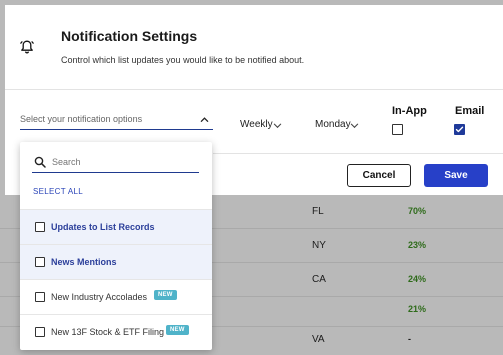  What do you see at coordinates (417, 211) in the screenshot?
I see `percent-cell: 70%` at bounding box center [417, 211].